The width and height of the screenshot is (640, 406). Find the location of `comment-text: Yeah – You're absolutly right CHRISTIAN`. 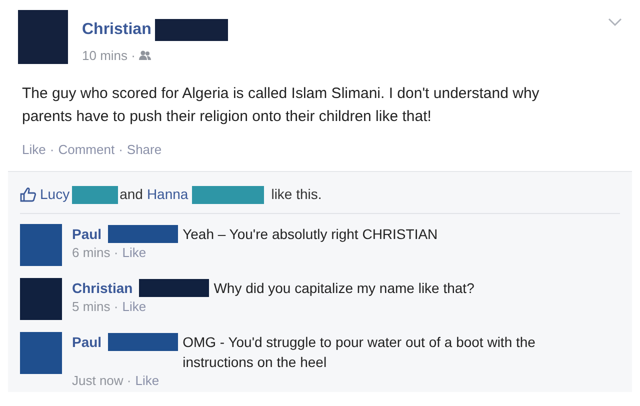

comment-text: Yeah – You're absolutly right CHRISTIAN is located at coordinates (310, 234).